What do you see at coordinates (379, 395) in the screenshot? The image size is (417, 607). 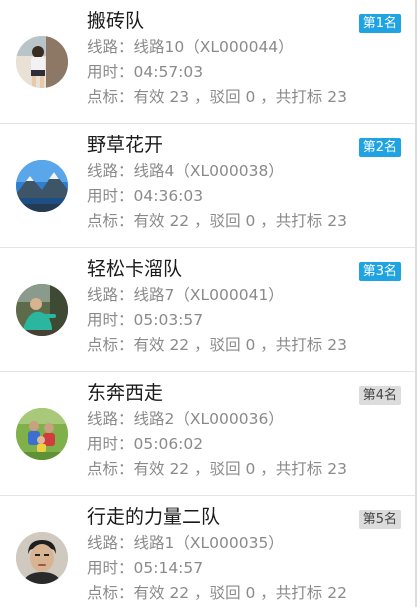 I see `rank-badge: 第4名` at bounding box center [379, 395].